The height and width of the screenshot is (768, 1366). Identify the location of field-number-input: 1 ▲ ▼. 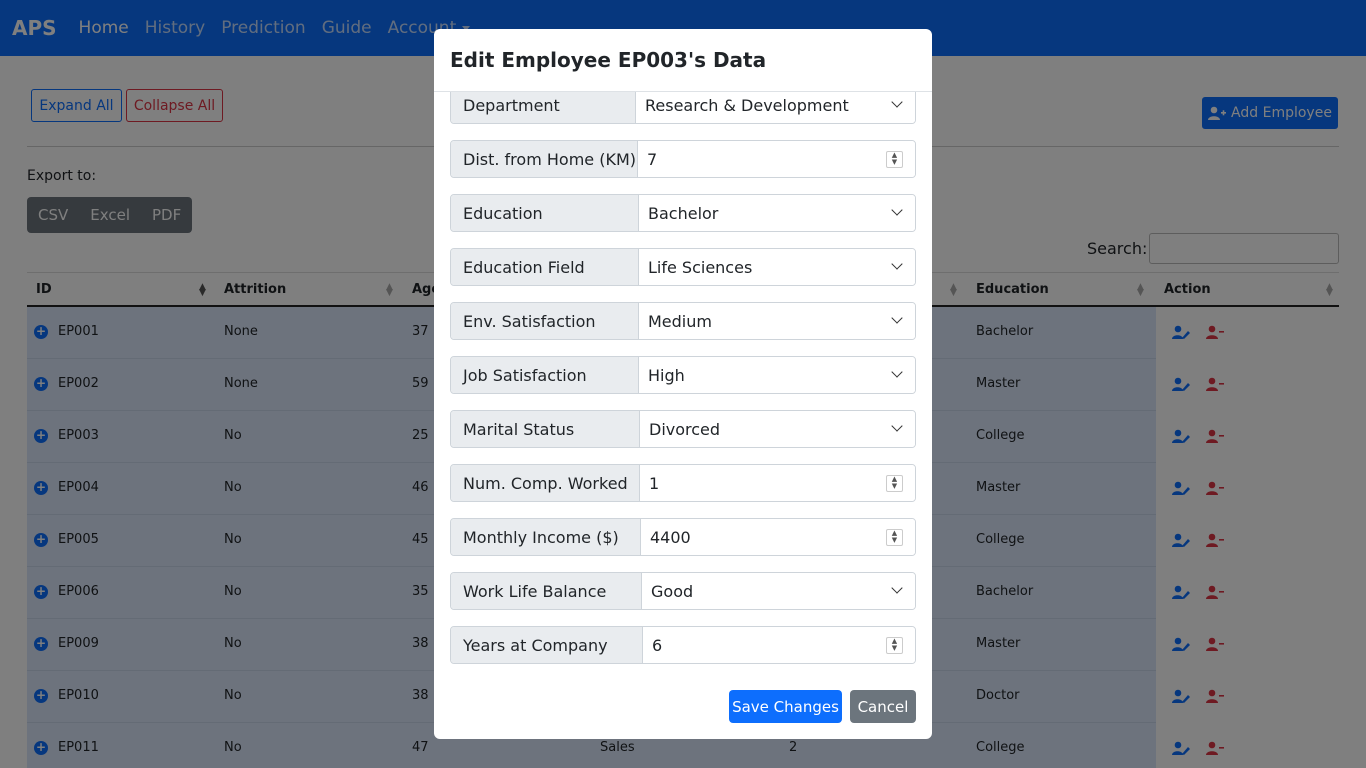
(777, 483).